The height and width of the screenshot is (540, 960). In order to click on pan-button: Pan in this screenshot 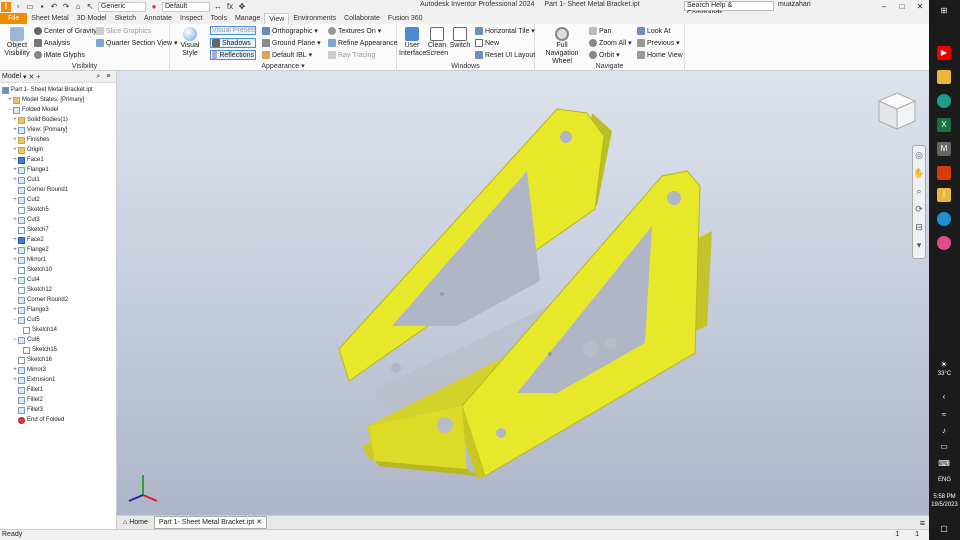, I will do `click(600, 31)`.